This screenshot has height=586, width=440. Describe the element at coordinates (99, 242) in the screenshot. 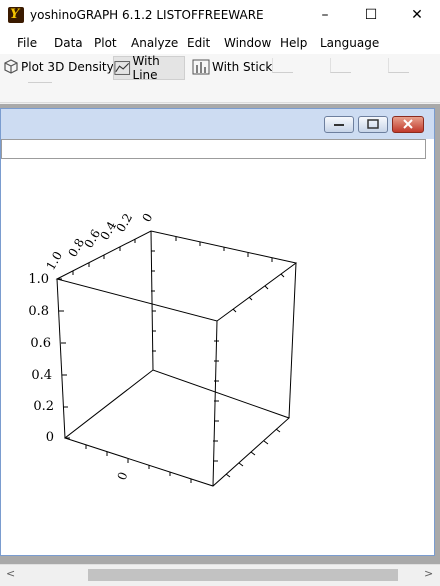

I see `y-axis-tick-labels: 0 0.2 0.4 0.6 0.8 1.0` at that location.